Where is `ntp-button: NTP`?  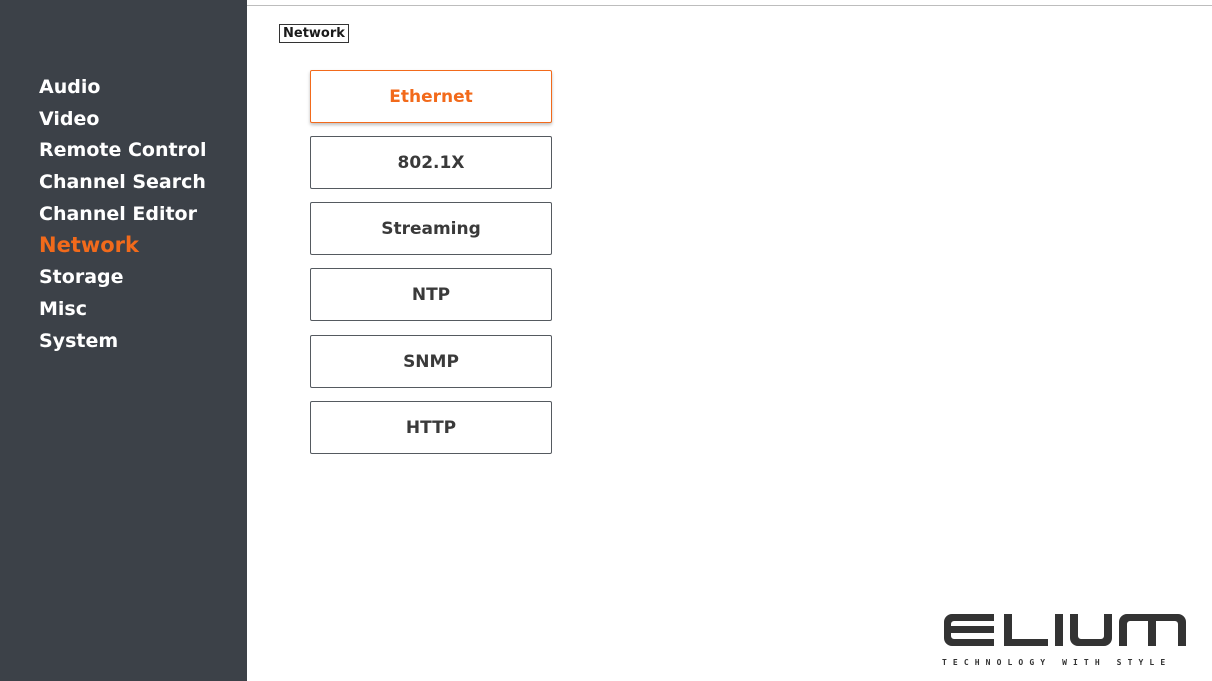 ntp-button: NTP is located at coordinates (431, 294).